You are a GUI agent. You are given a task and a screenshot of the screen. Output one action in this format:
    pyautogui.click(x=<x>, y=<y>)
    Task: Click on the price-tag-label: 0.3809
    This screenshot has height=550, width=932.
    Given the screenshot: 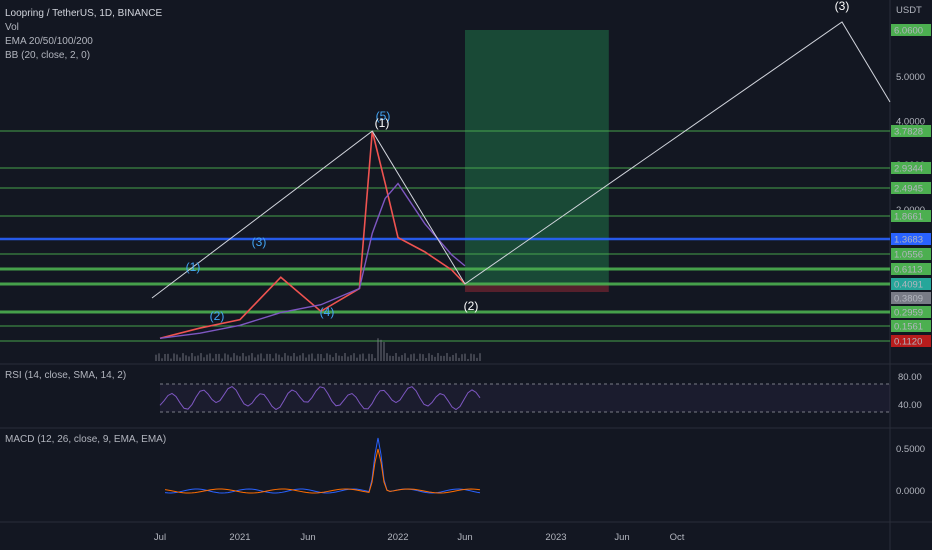 What is the action you would take?
    pyautogui.click(x=908, y=299)
    